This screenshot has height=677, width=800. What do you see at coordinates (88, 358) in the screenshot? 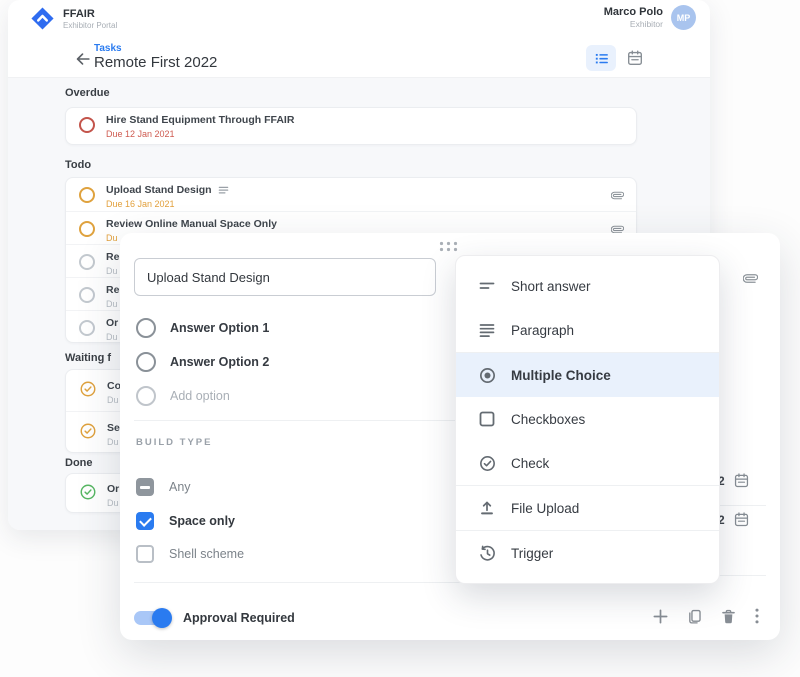
I see `section-label-waiting: Waiting f` at bounding box center [88, 358].